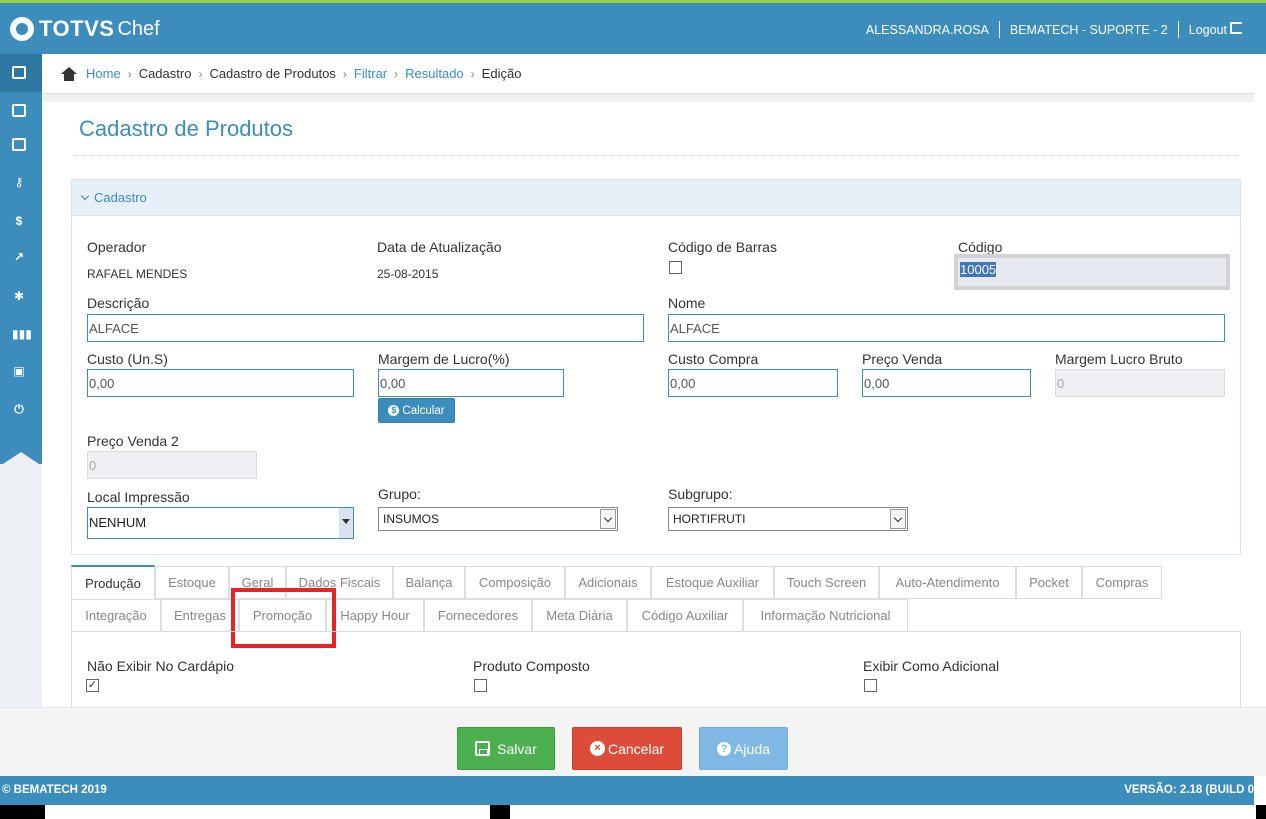  I want to click on codigo-input: 10005, so click(1092, 272).